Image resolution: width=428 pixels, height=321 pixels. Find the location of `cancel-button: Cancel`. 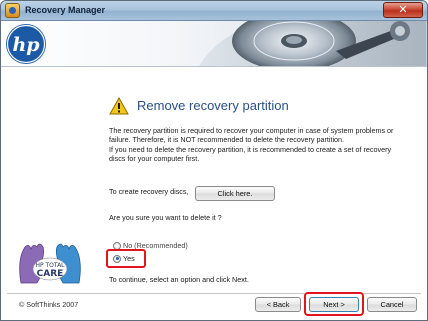

cancel-button: Cancel is located at coordinates (392, 304).